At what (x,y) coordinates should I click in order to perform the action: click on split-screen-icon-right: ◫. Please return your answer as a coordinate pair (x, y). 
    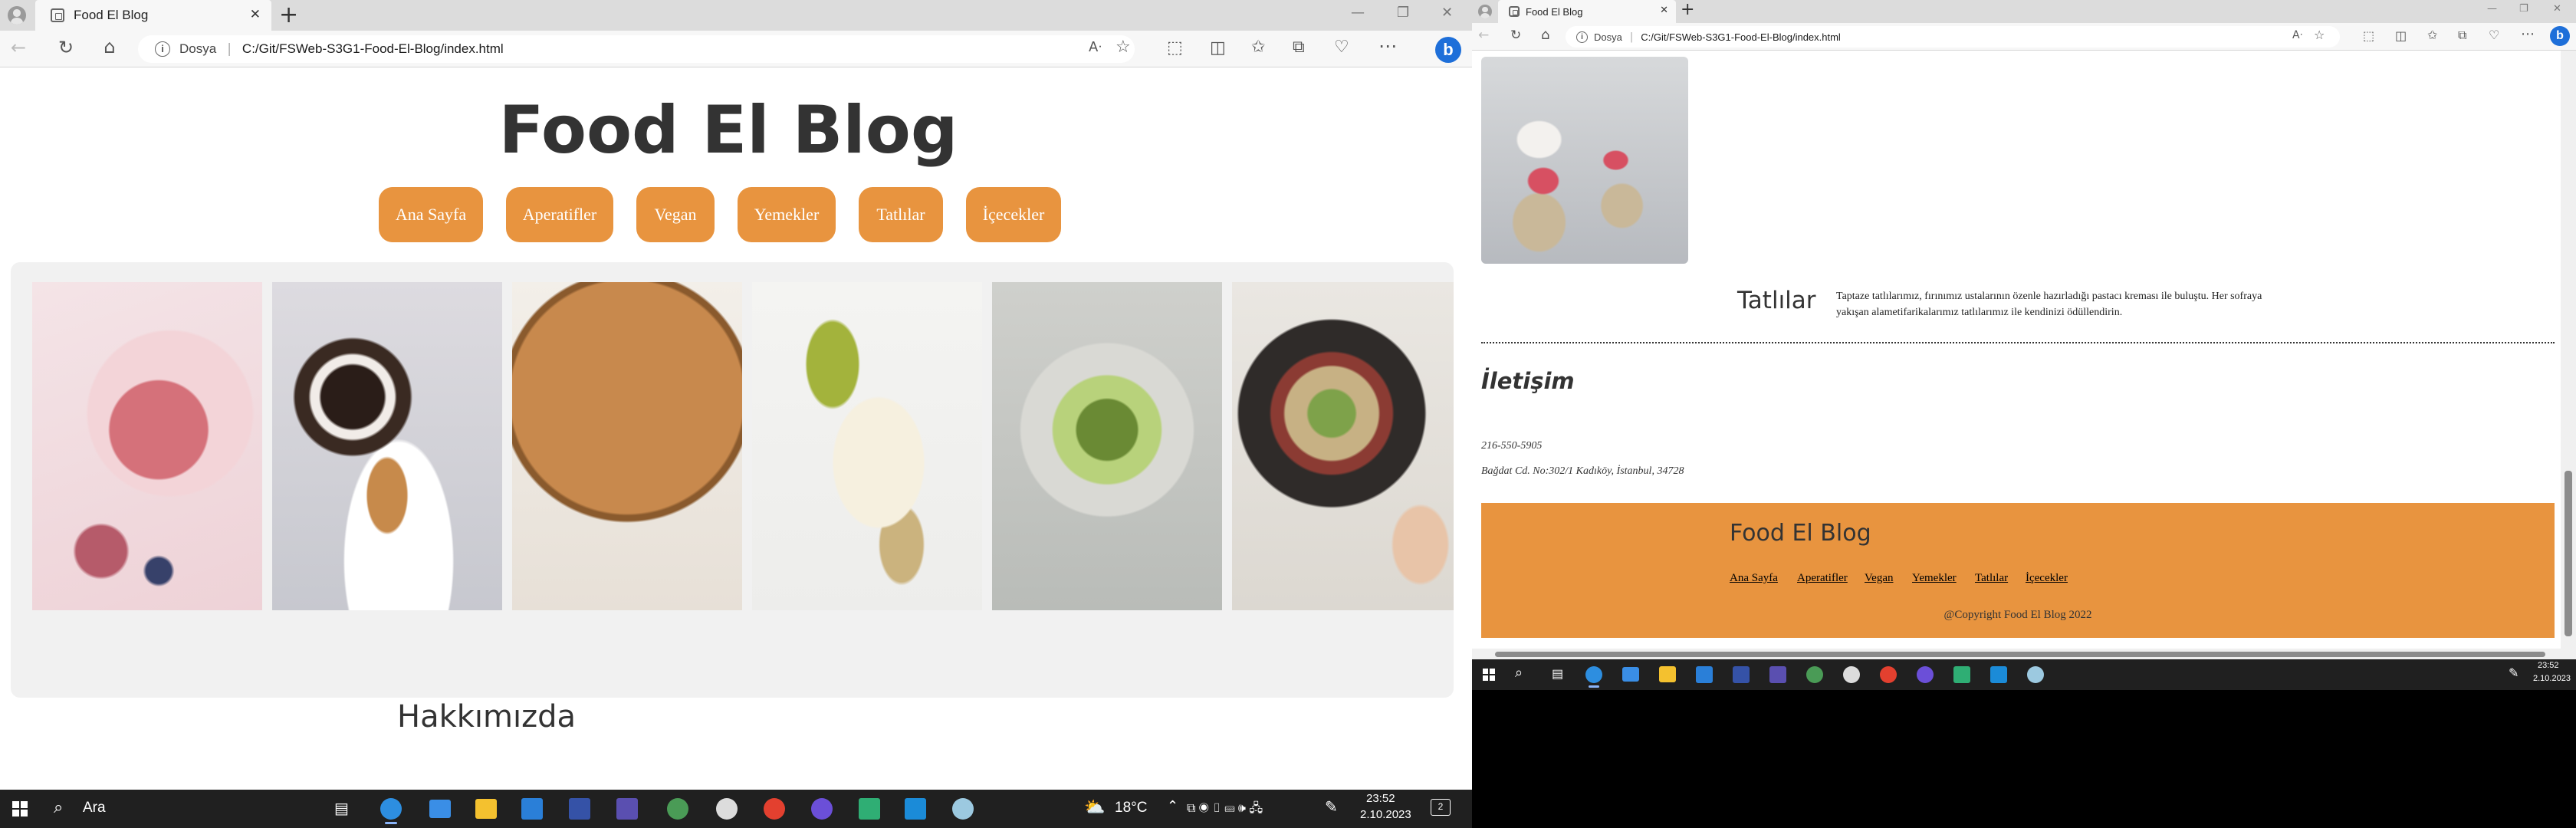
    Looking at the image, I should click on (2401, 36).